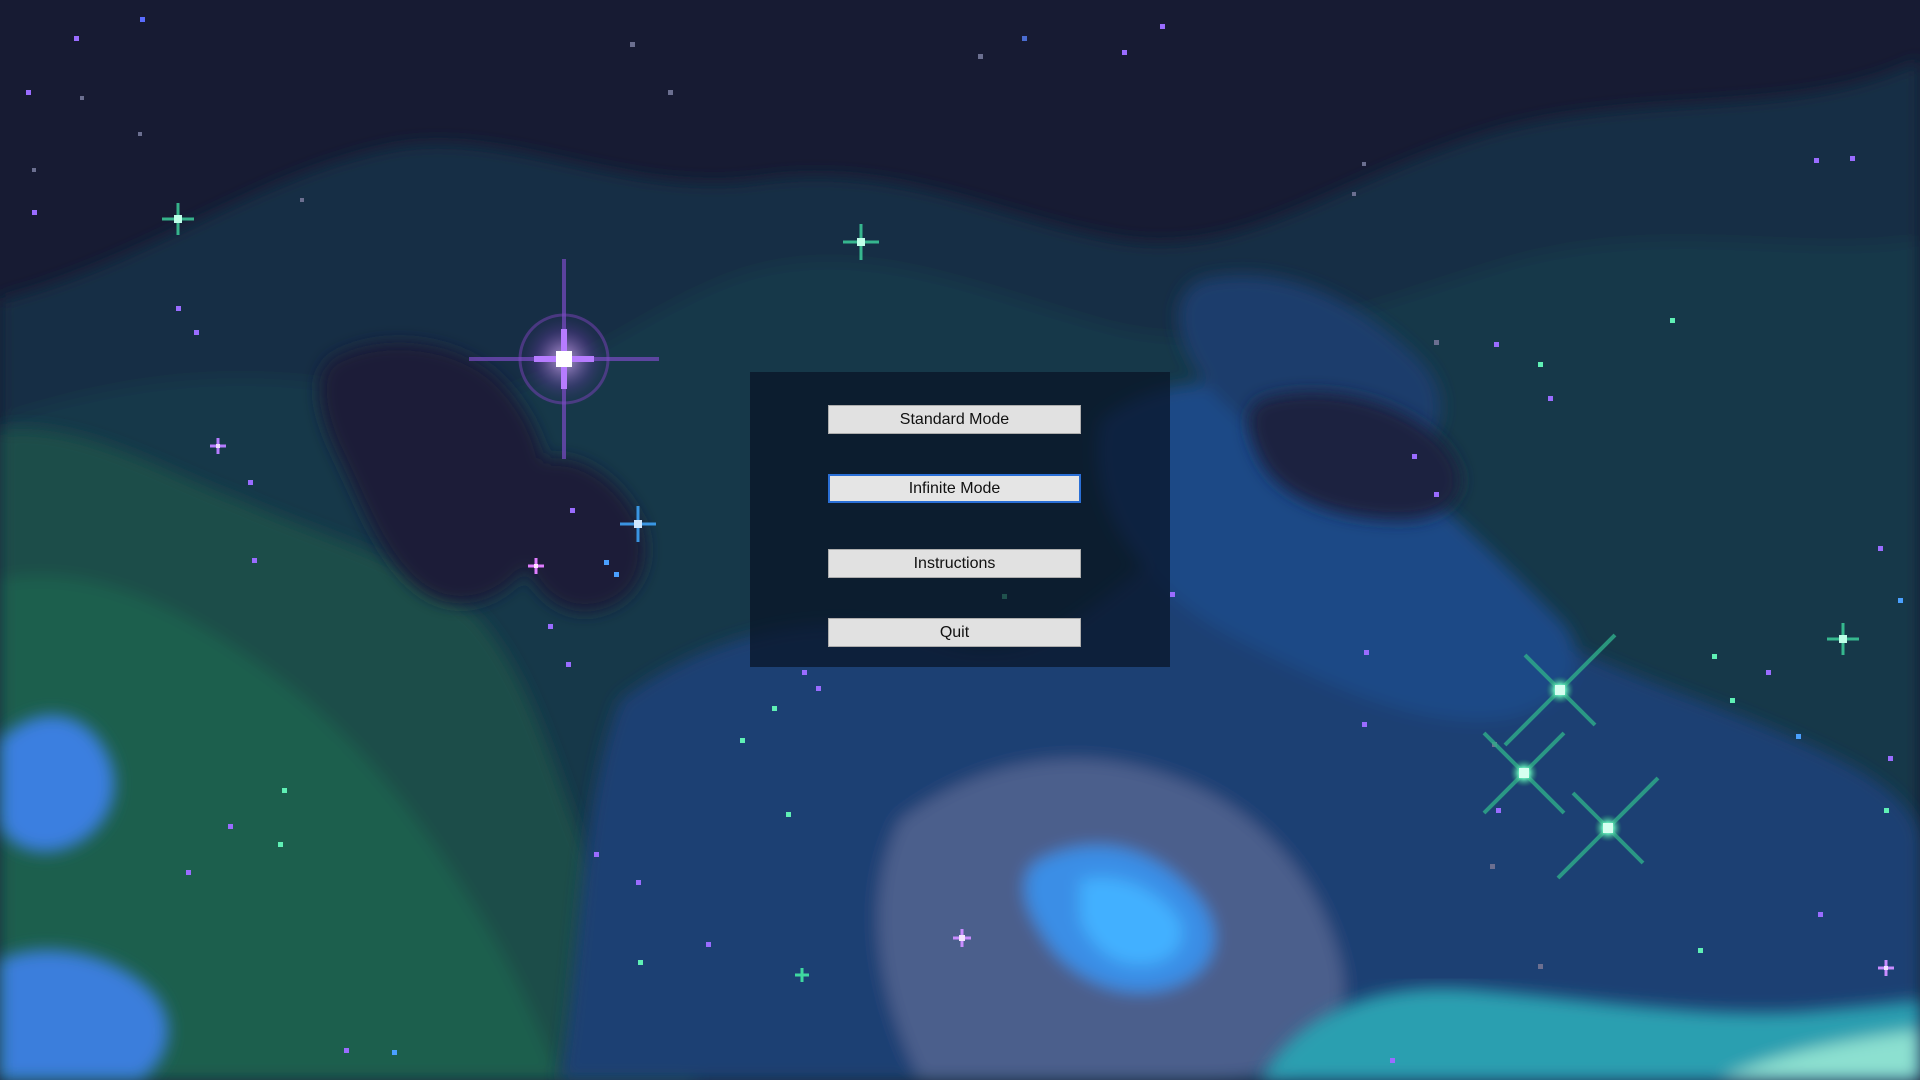  I want to click on infinite-mode-button: Infinite Mode, so click(954, 488).